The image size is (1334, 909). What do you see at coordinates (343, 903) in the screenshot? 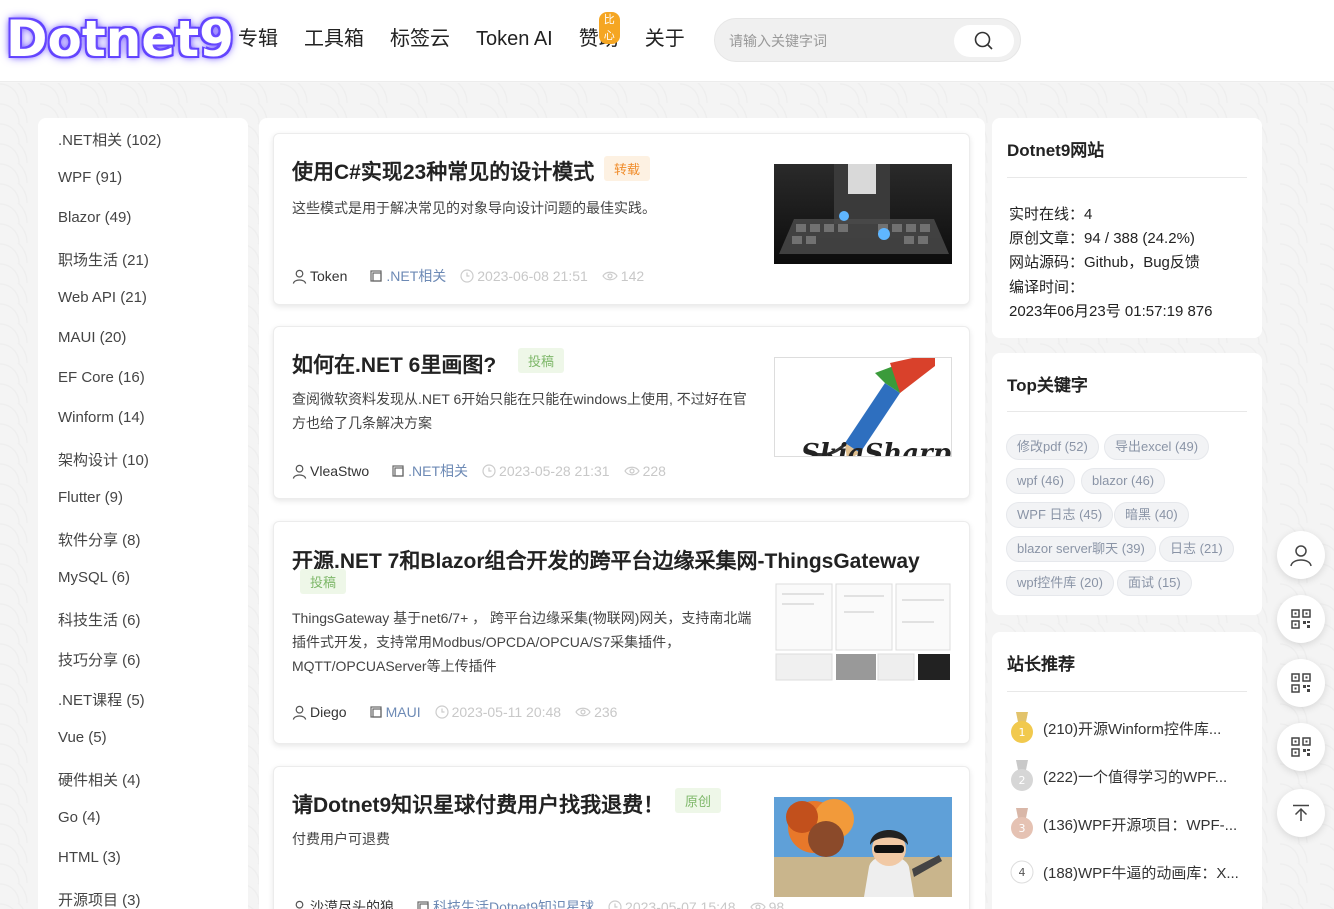
I see `article-author: 沙漠尽头的狼` at bounding box center [343, 903].